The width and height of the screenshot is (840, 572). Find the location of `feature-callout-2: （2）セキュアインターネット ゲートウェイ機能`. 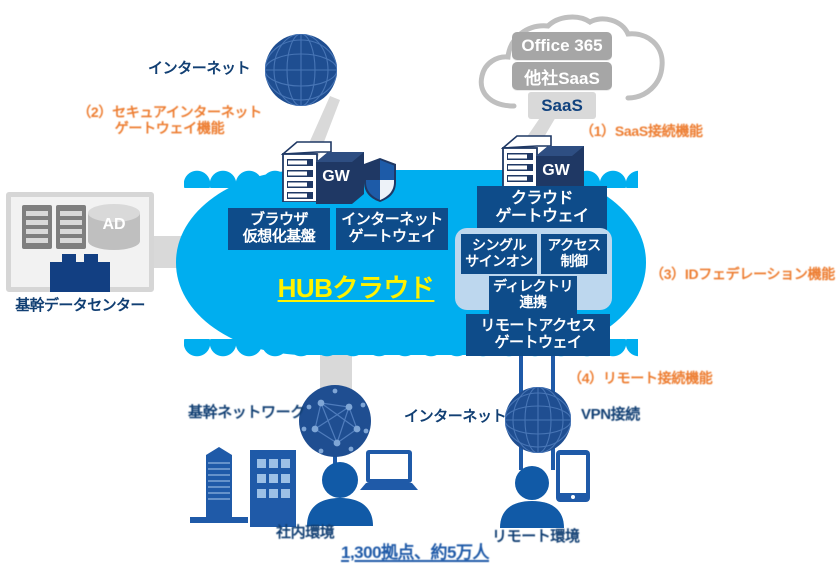

feature-callout-2: （2）セキュアインターネット ゲートウェイ機能 is located at coordinates (169, 120).